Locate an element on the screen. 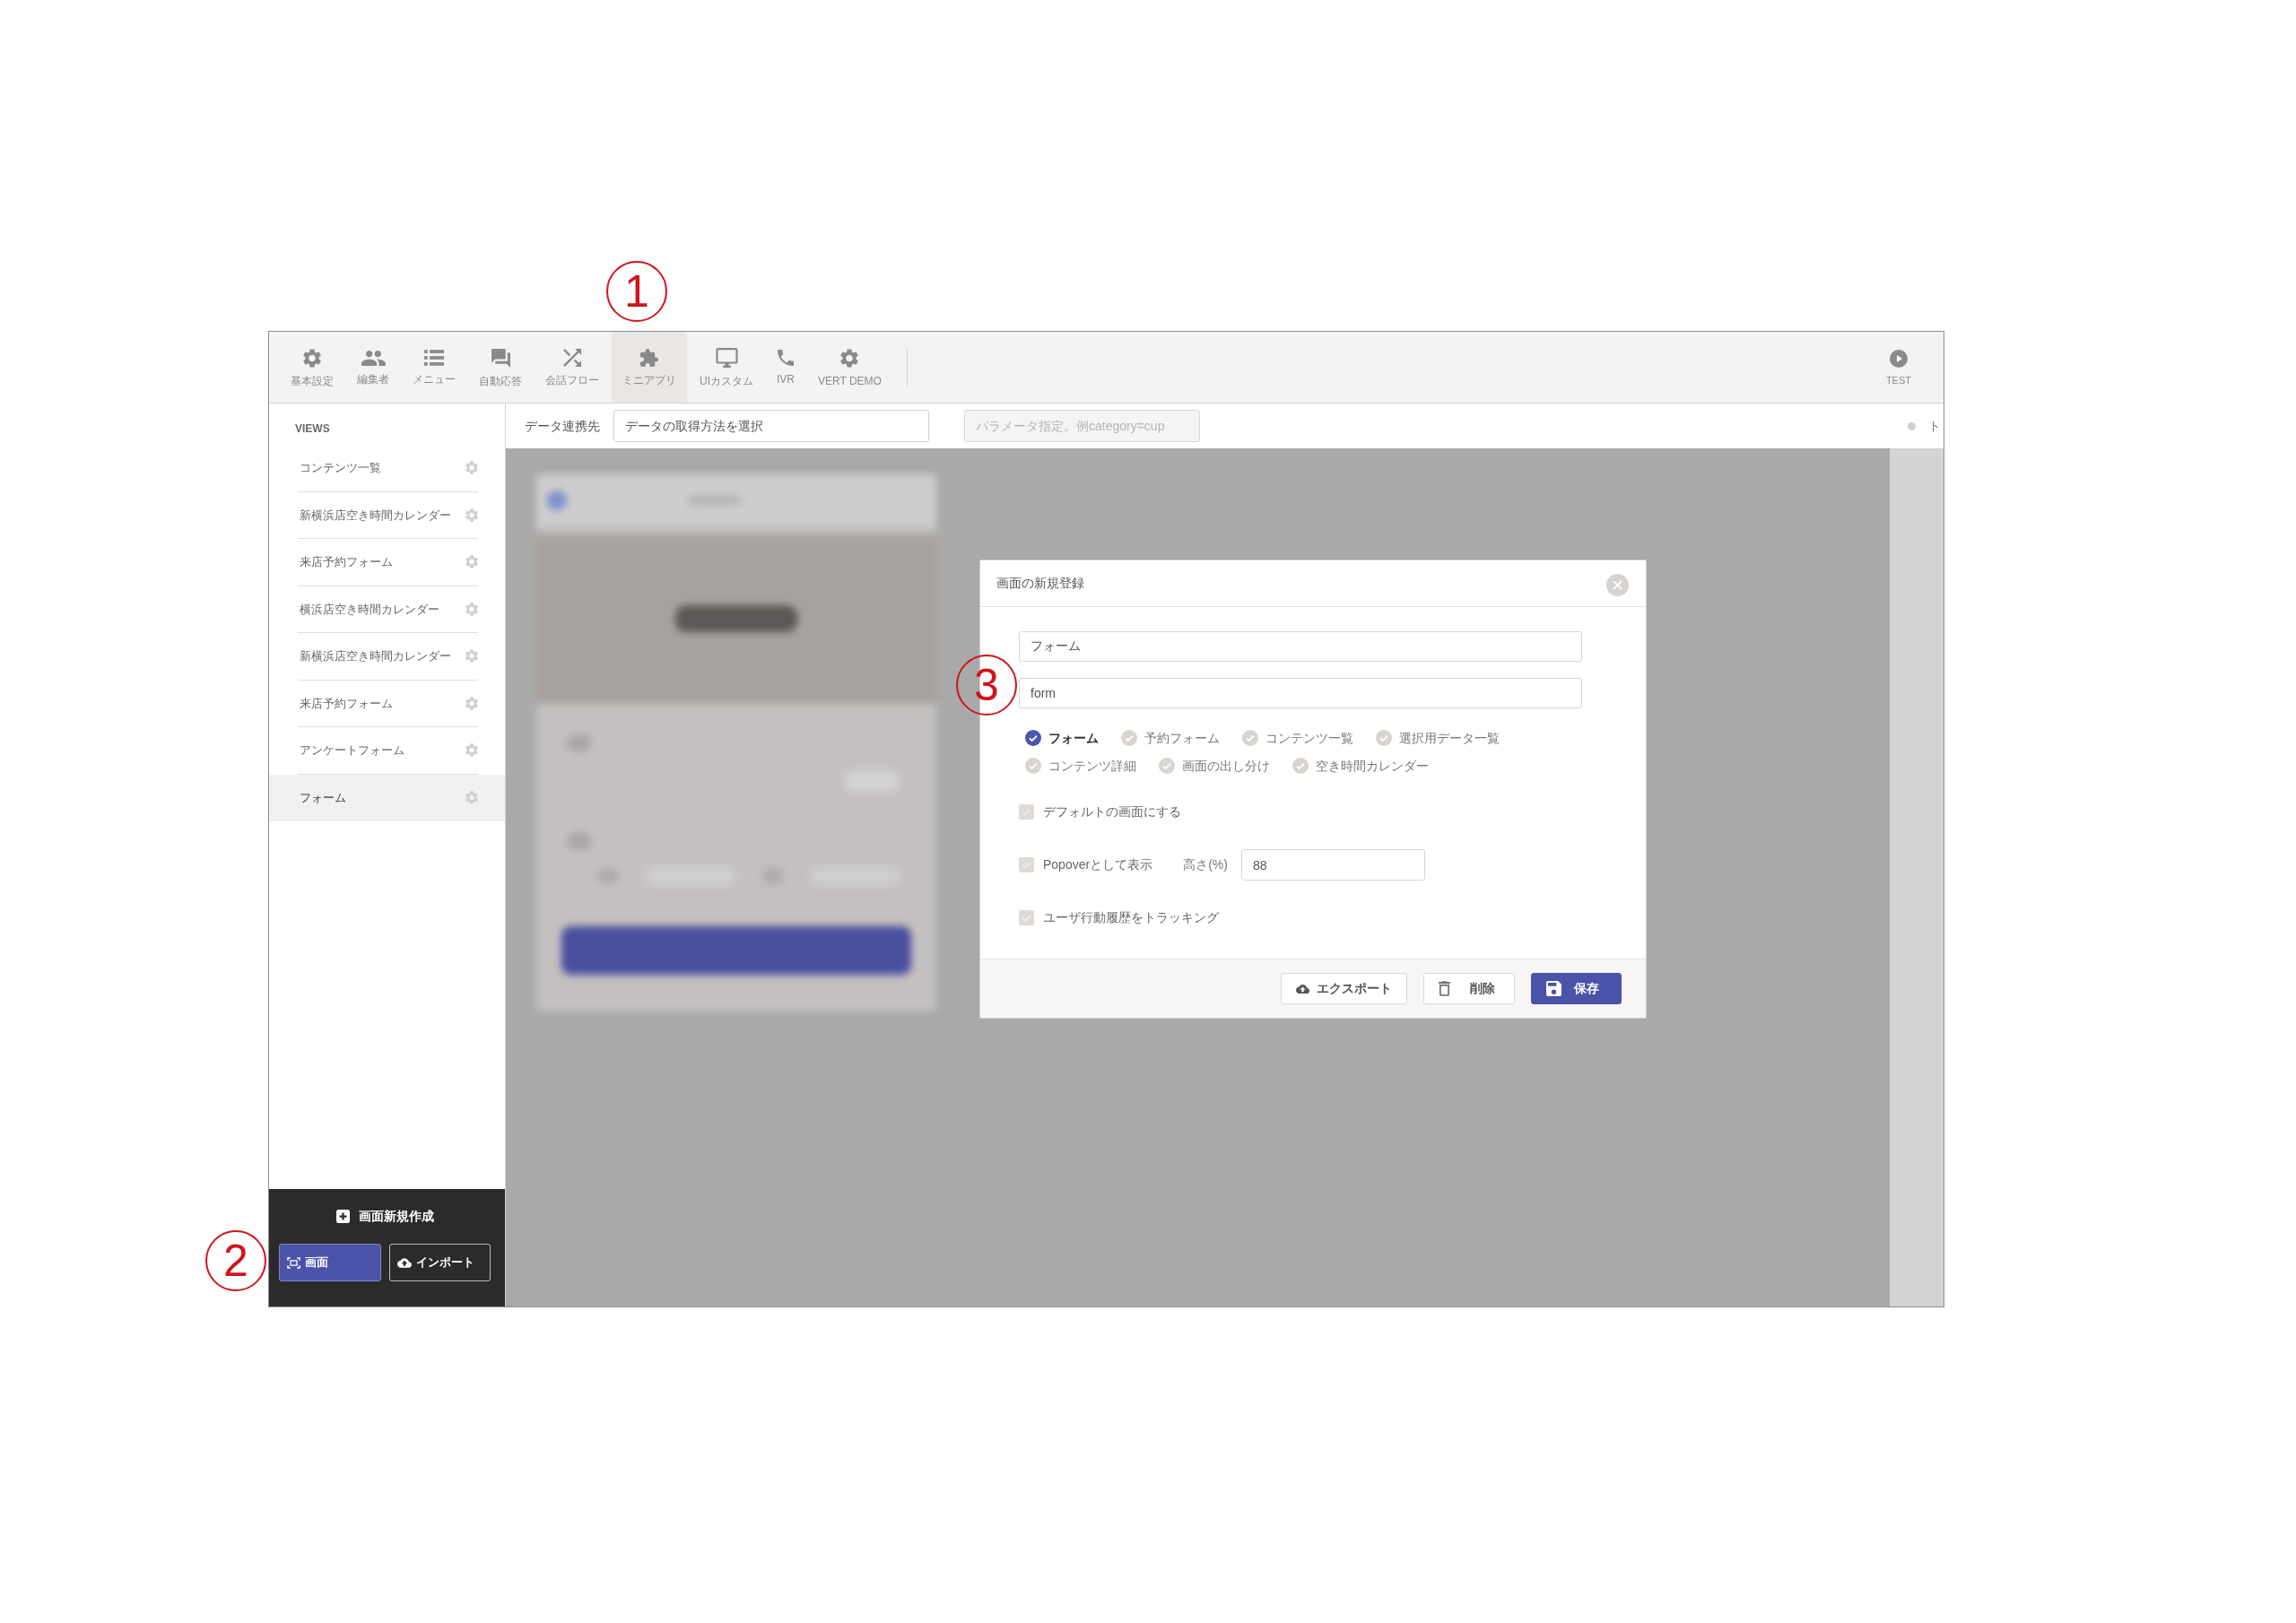 This screenshot has height=1623, width=2296. radio-label: フォーム is located at coordinates (1073, 738).